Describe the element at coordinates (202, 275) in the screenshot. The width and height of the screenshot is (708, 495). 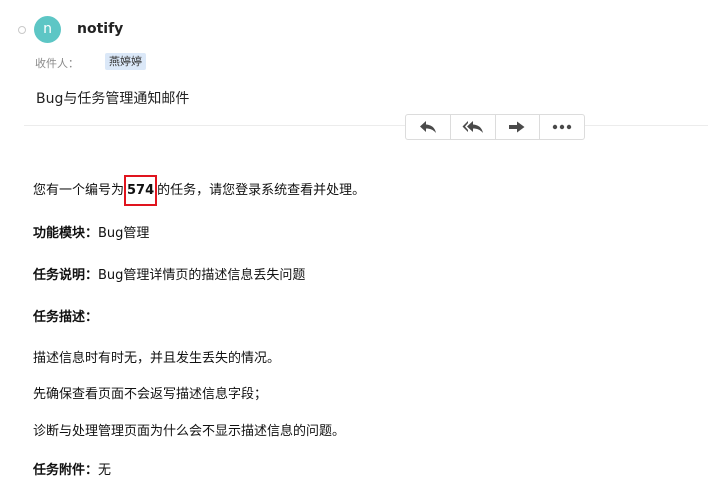
I see `task-summary-value: Bug管理详情页的描述信息丢失问题` at that location.